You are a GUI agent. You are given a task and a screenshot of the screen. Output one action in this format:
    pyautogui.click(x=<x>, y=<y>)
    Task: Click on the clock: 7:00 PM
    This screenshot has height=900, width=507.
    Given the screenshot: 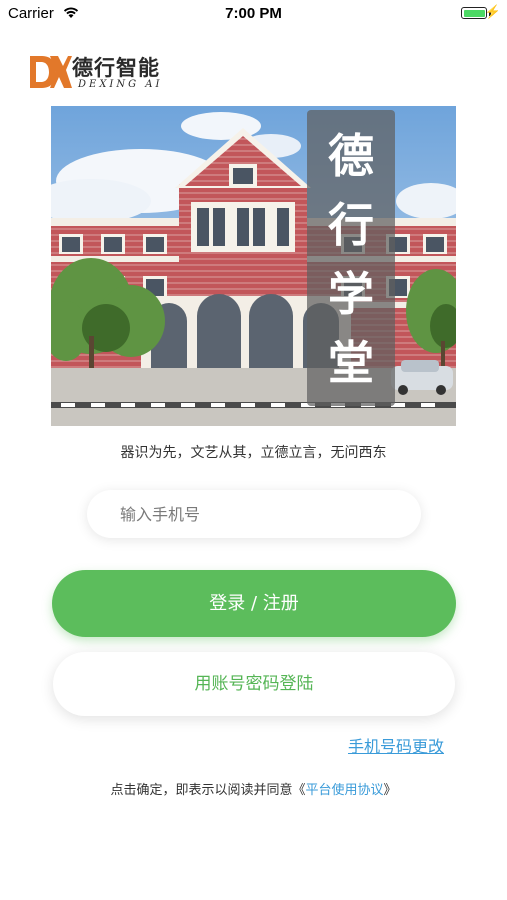 What is the action you would take?
    pyautogui.click(x=253, y=13)
    